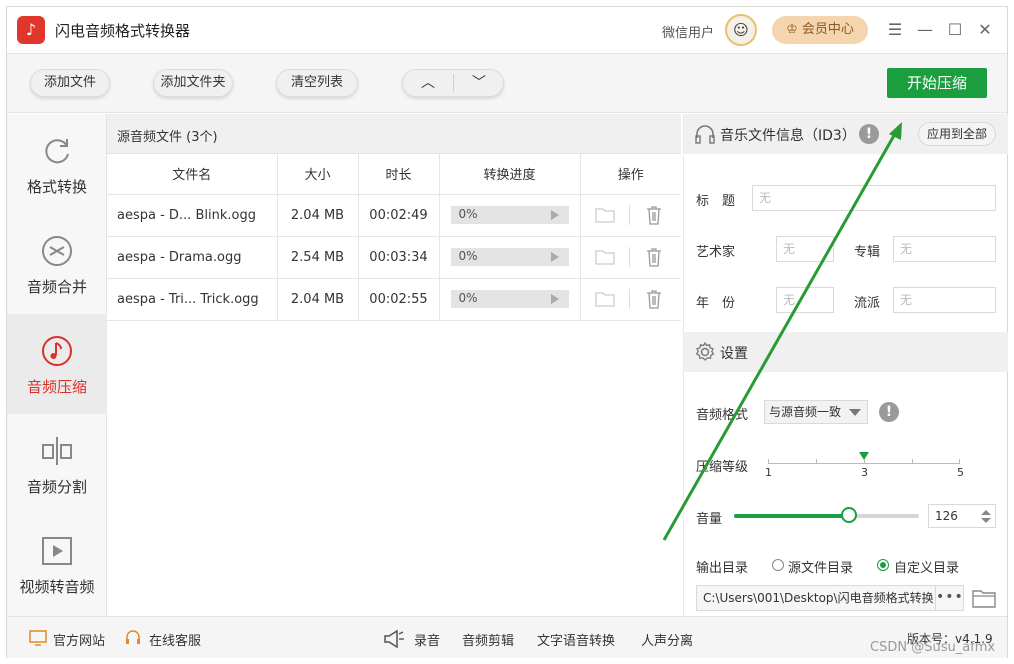  What do you see at coordinates (944, 300) in the screenshot?
I see `genre-input: 无` at bounding box center [944, 300].